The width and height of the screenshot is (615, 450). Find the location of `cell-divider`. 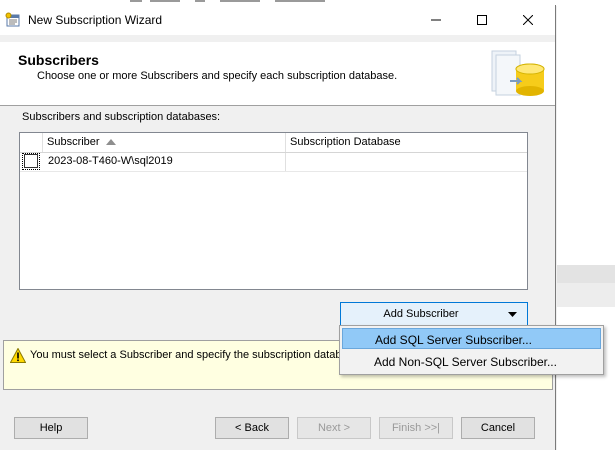

cell-divider is located at coordinates (285, 162).